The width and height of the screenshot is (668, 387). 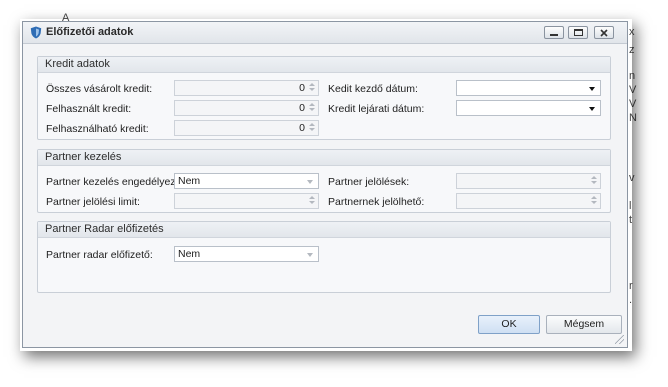 What do you see at coordinates (90, 32) in the screenshot?
I see `window-title: Előfizetői adatok` at bounding box center [90, 32].